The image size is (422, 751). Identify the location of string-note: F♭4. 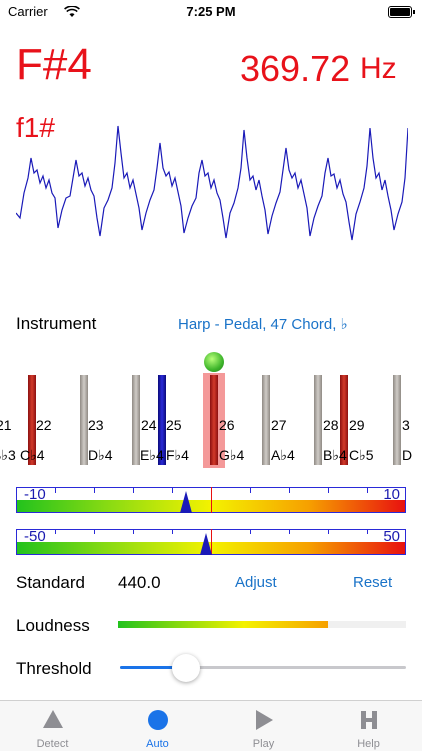
(177, 455).